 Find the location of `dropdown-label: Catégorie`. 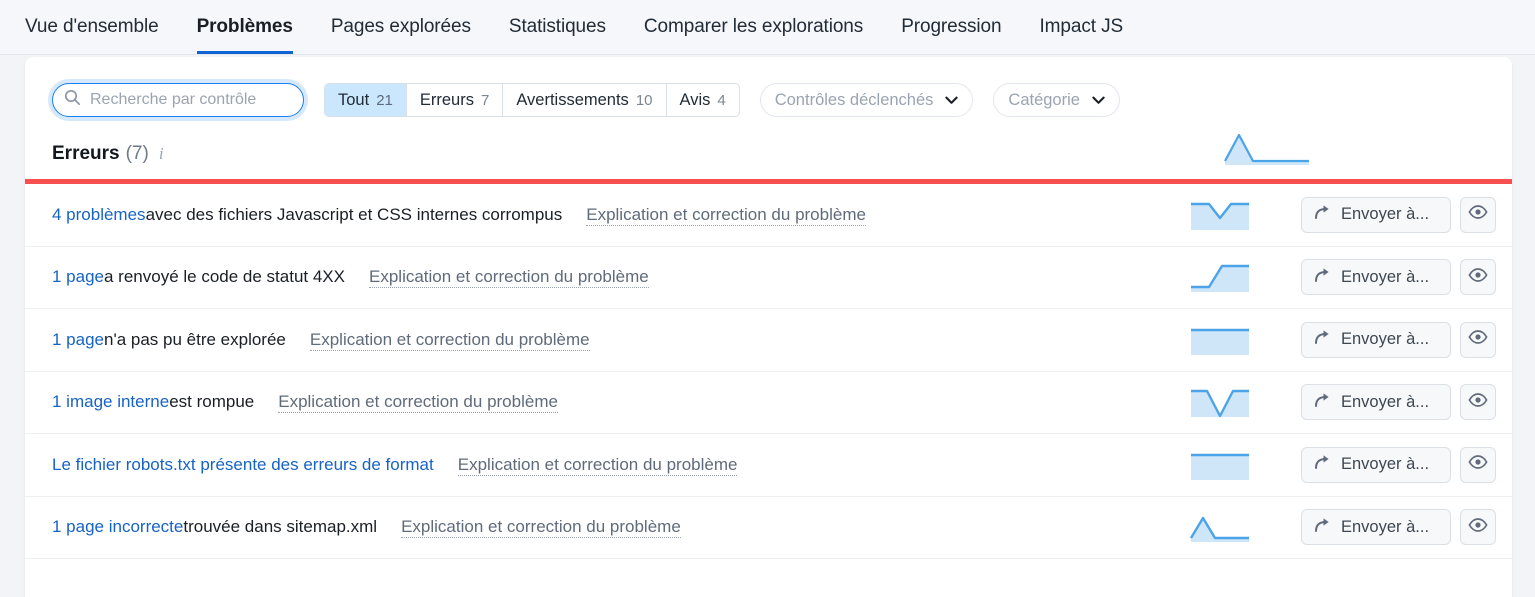

dropdown-label: Catégorie is located at coordinates (1044, 99).